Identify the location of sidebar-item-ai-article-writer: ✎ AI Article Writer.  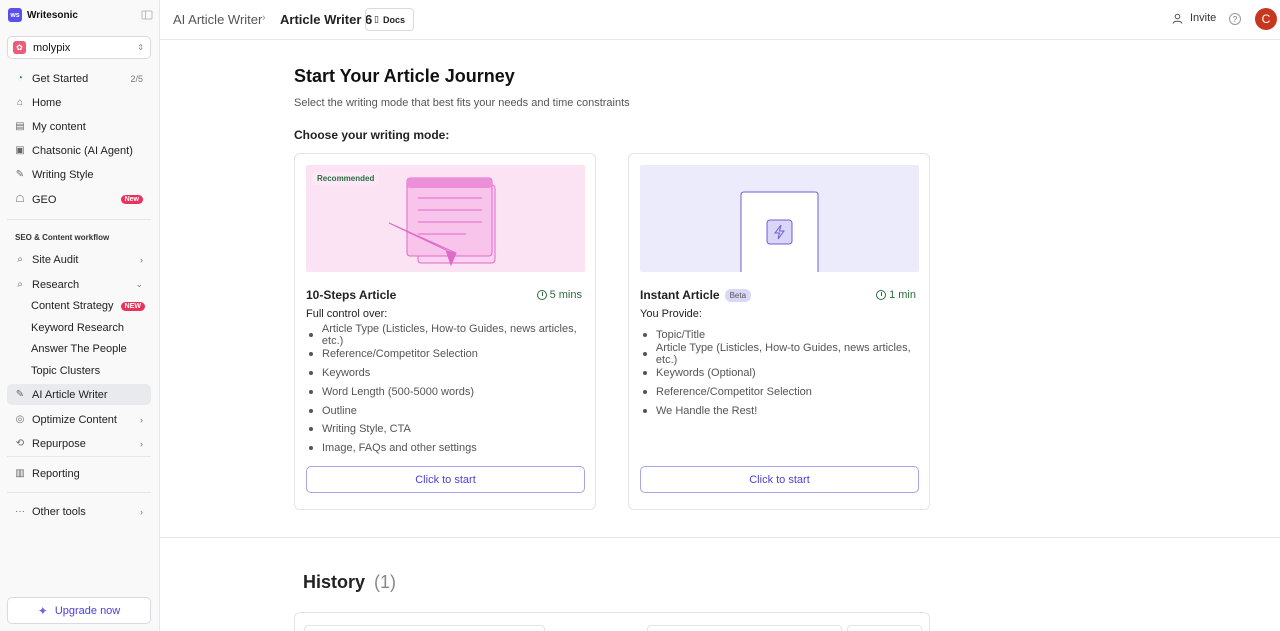
(79, 394).